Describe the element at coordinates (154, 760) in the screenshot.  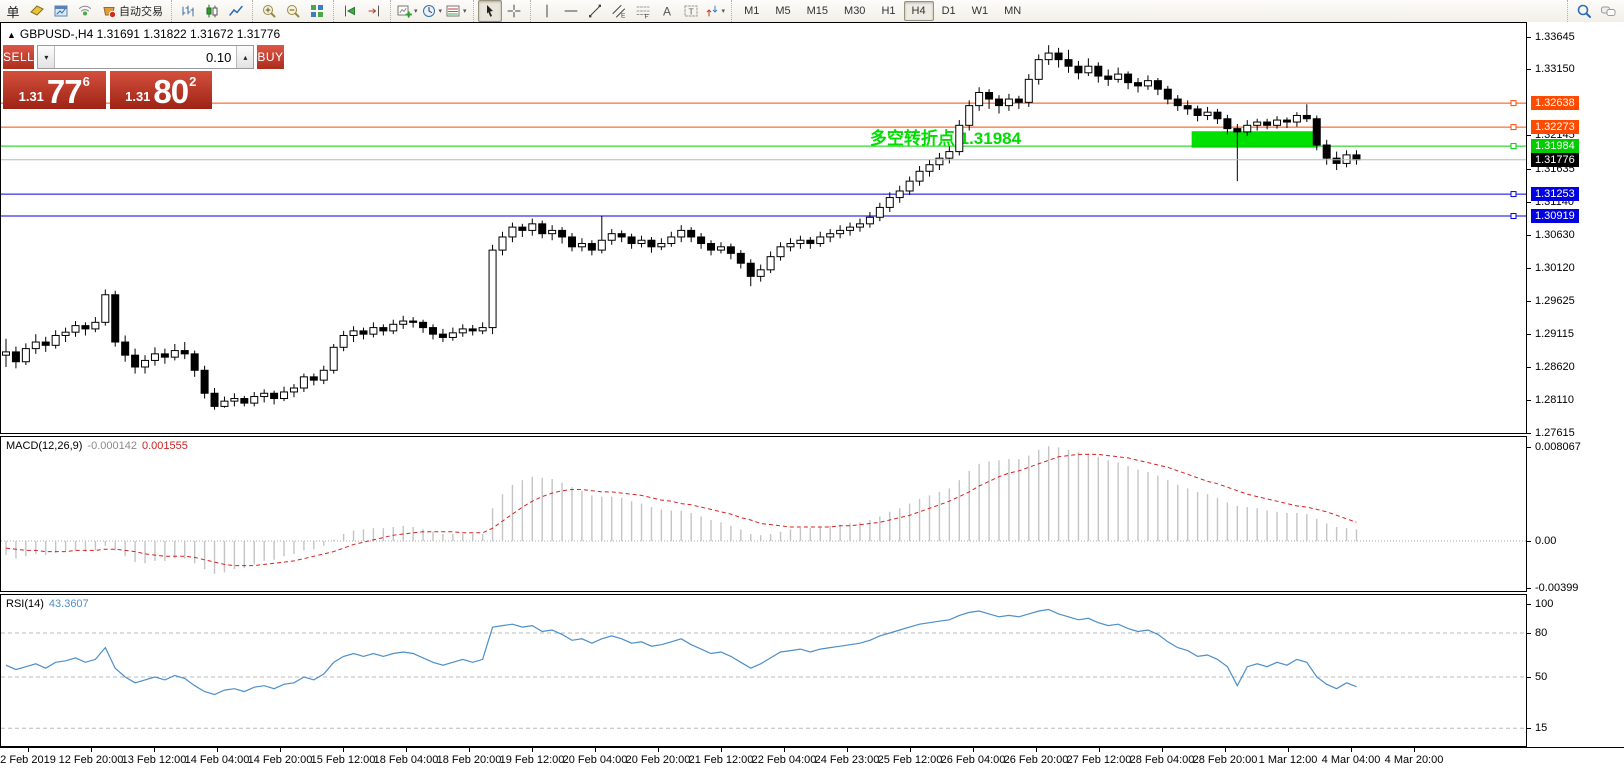
I see `time-label: 13 Feb 12:00` at that location.